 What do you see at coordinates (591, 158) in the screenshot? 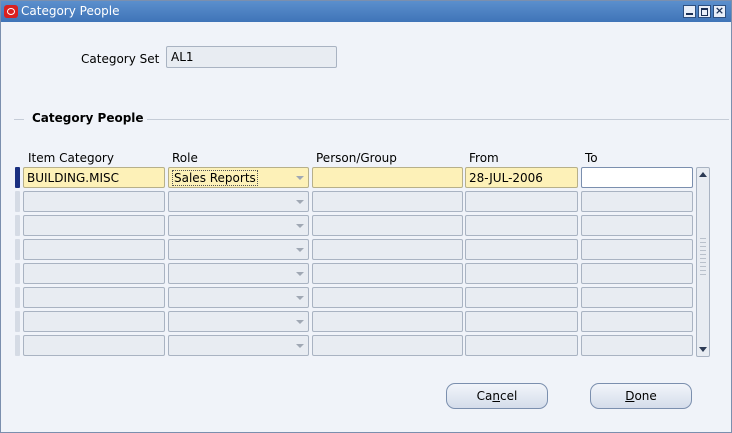
I see `column-header-to: To` at bounding box center [591, 158].